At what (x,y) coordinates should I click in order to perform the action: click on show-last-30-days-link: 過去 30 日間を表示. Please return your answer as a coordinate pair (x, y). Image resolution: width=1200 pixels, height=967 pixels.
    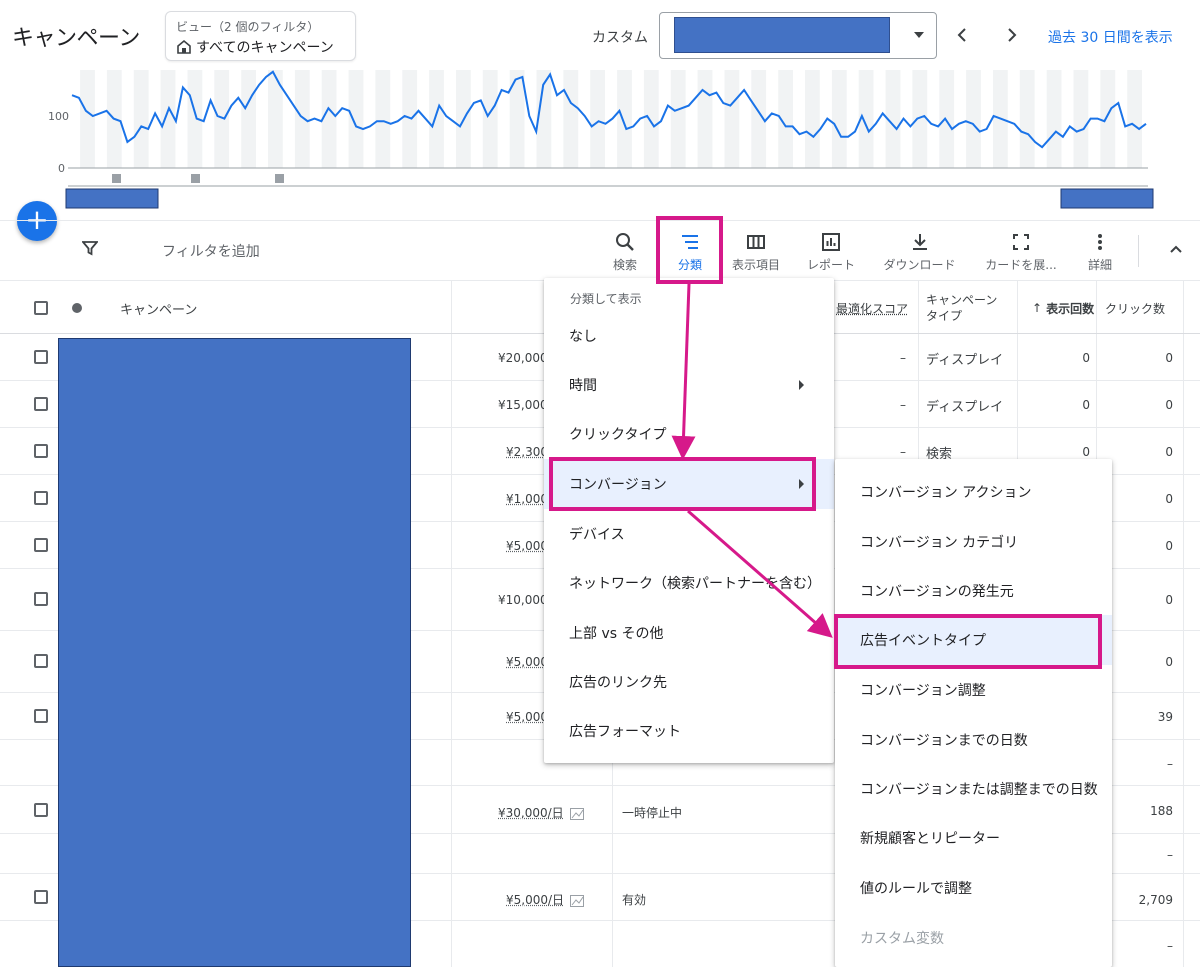
    Looking at the image, I should click on (1110, 37).